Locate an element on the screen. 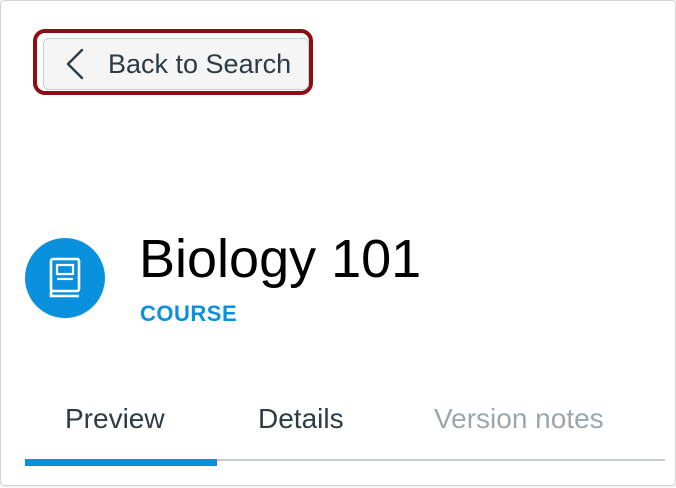  tab-version-notes: Version notes is located at coordinates (519, 419).